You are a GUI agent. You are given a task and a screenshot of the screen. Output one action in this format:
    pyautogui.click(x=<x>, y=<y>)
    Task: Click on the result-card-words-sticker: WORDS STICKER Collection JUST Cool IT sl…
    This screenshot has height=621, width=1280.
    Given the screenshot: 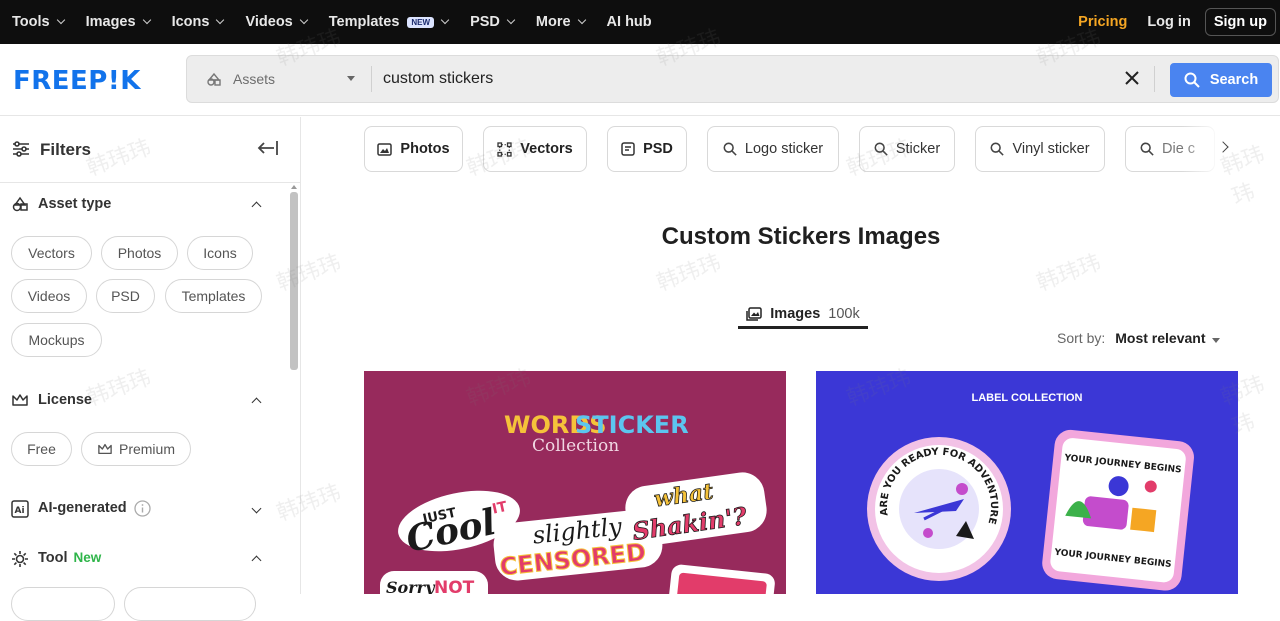 What is the action you would take?
    pyautogui.click(x=575, y=482)
    